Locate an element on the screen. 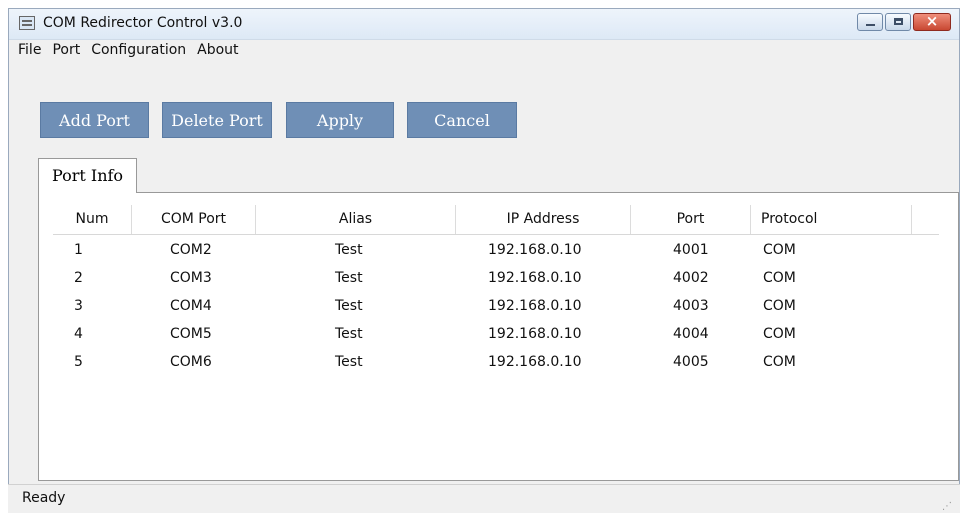 The image size is (962, 515). status-text: Ready is located at coordinates (44, 498).